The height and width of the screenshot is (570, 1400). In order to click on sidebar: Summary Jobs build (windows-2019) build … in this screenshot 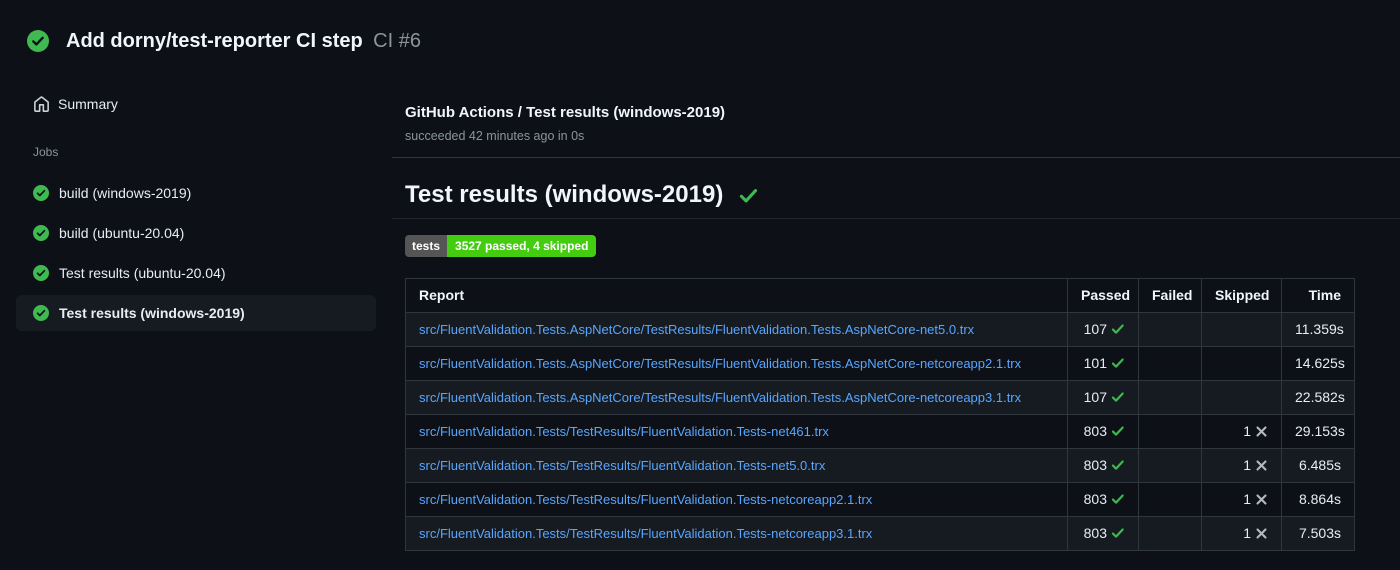, I will do `click(196, 205)`.